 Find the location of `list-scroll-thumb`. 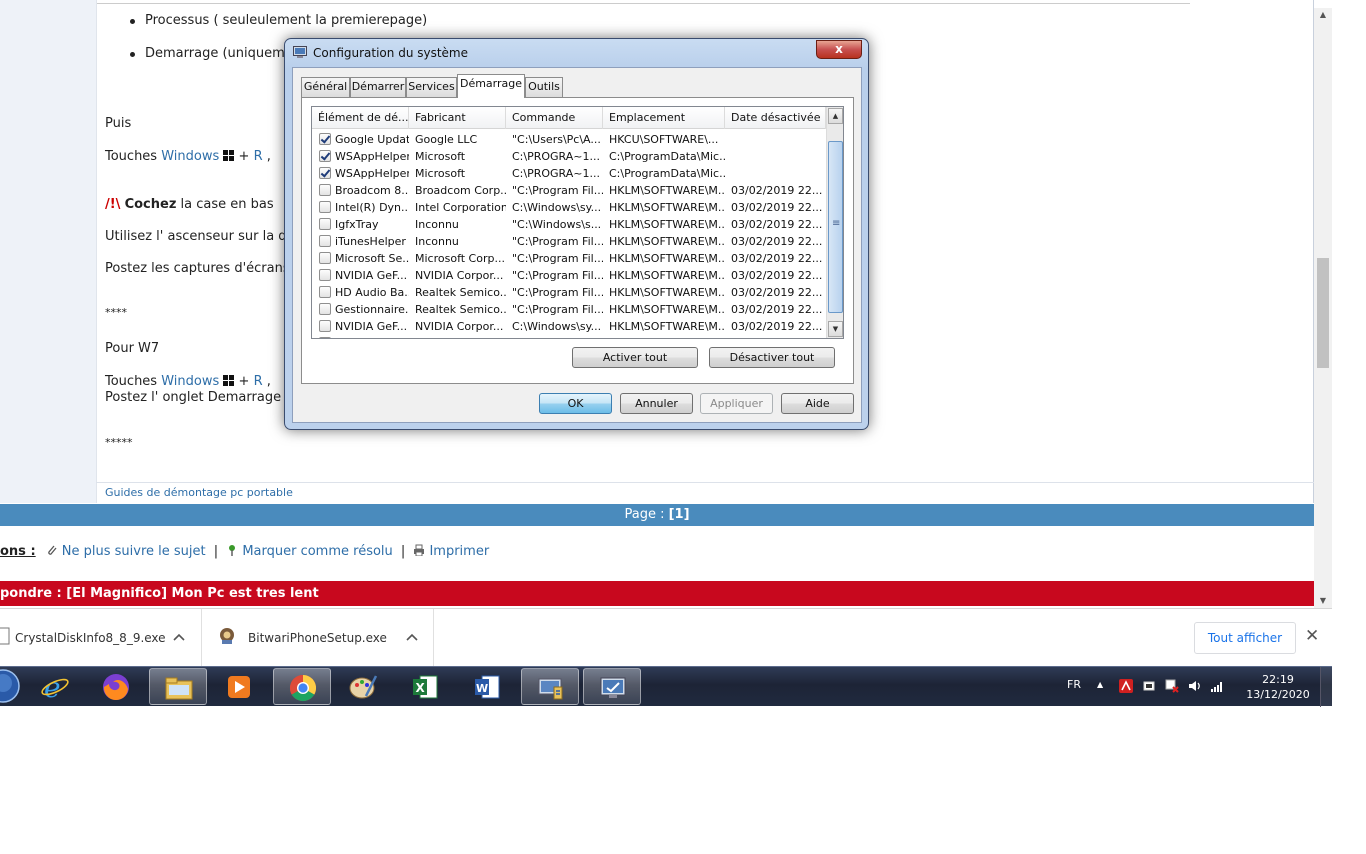

list-scroll-thumb is located at coordinates (835, 227).